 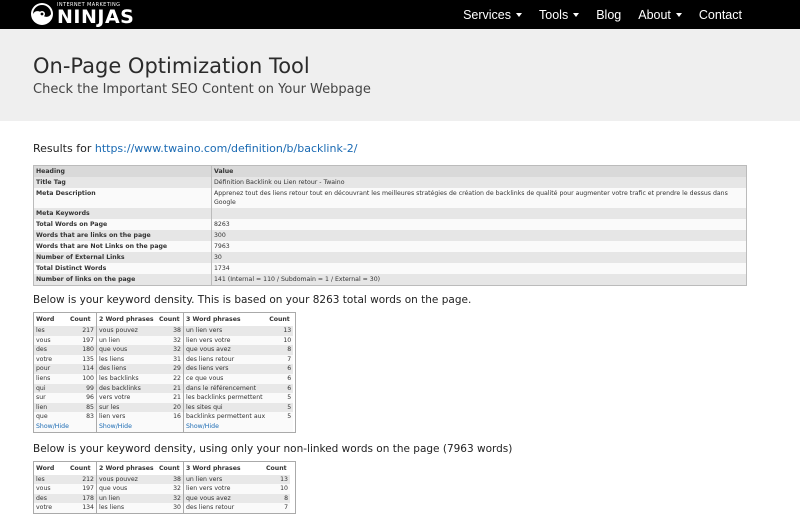 I want to click on count-cell: 217, so click(x=82, y=331).